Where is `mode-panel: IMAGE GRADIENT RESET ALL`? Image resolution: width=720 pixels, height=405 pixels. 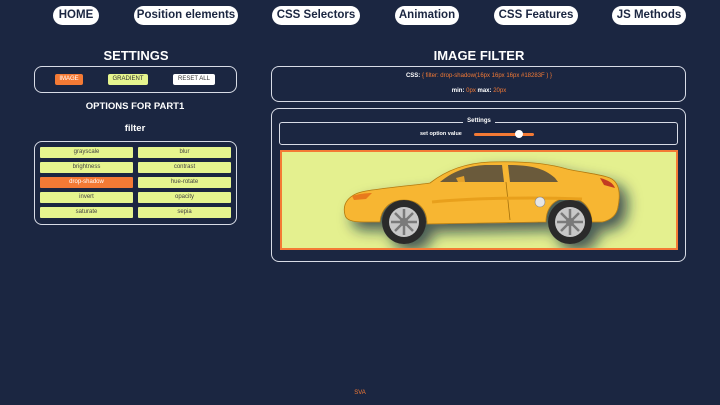 mode-panel: IMAGE GRADIENT RESET ALL is located at coordinates (135, 79).